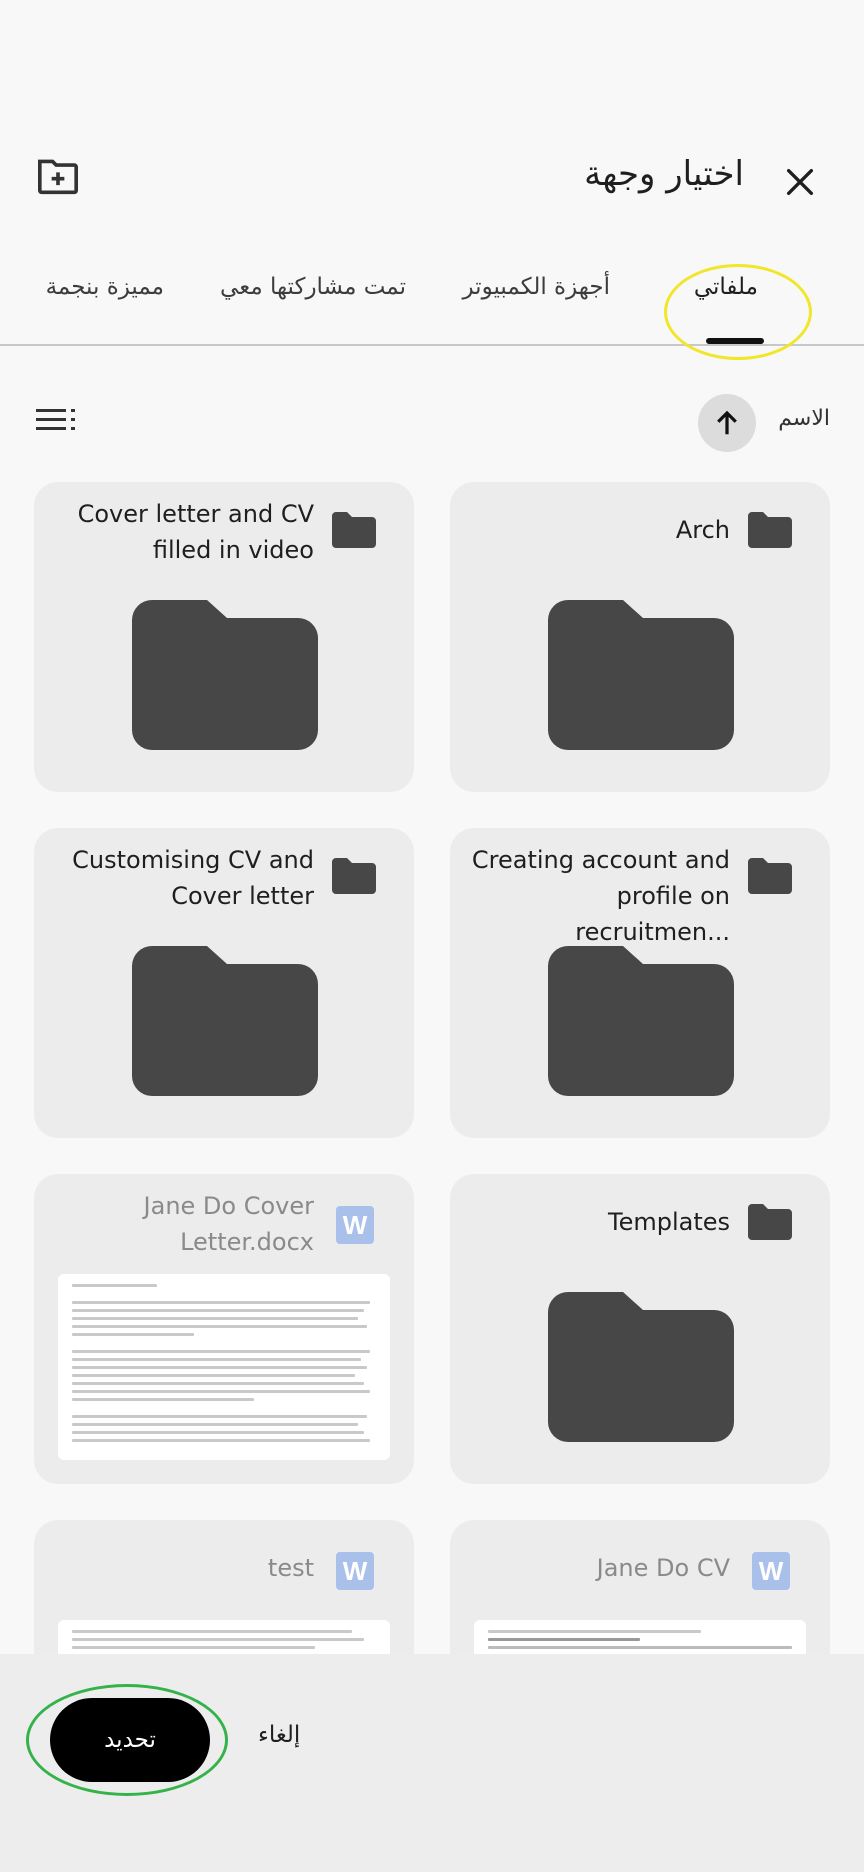 This screenshot has width=864, height=1872. I want to click on folder-card: Customising CV and Cover letter, so click(224, 983).